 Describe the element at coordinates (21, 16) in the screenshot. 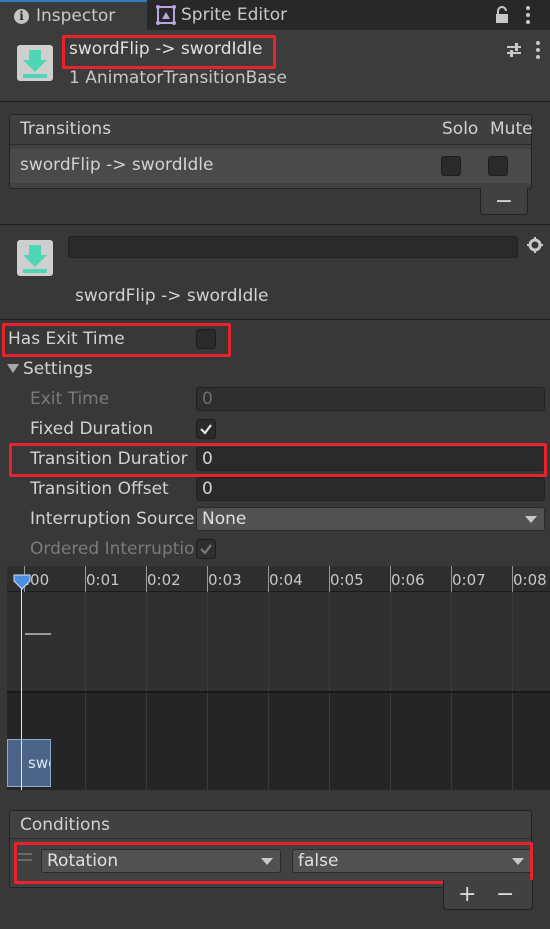

I see `info-icon: i` at that location.